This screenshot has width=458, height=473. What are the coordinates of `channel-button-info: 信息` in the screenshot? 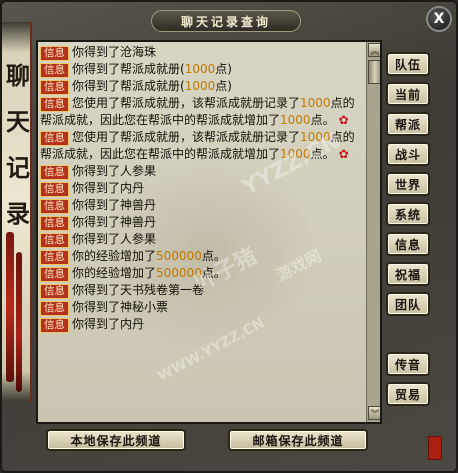 It's located at (408, 244).